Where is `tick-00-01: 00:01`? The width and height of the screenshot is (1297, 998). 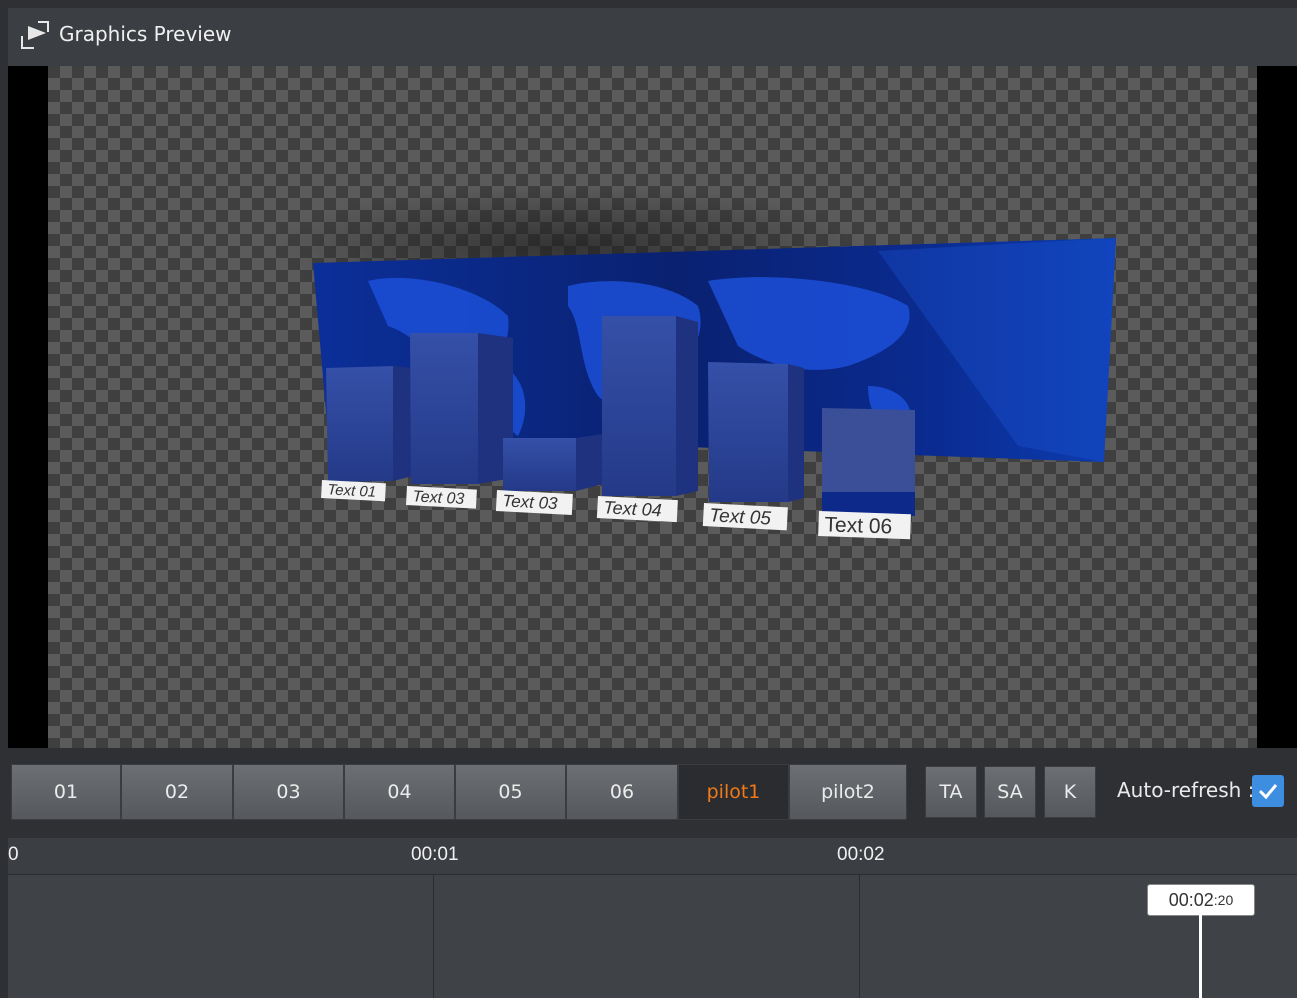 tick-00-01: 00:01 is located at coordinates (435, 854).